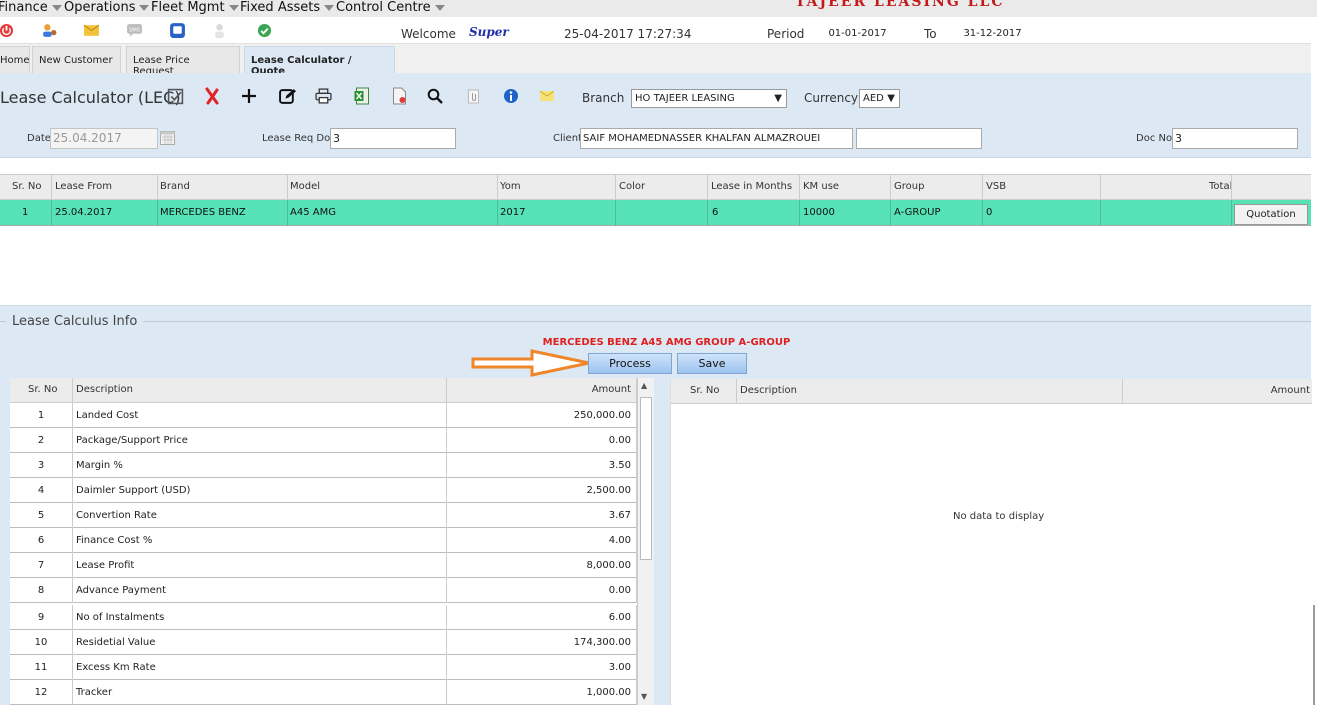 Image resolution: width=1317 pixels, height=705 pixels. I want to click on excel-export-icon, so click(361, 96).